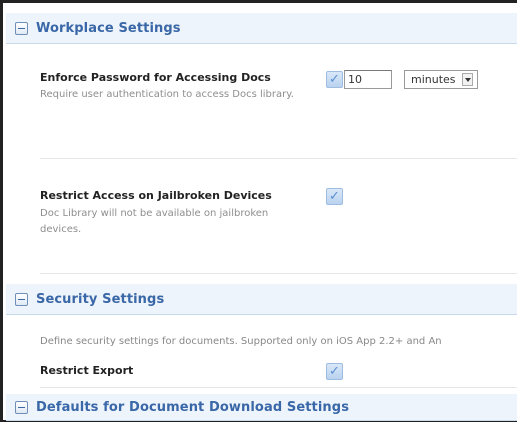 The height and width of the screenshot is (422, 517). I want to click on enforce-password-checkbox: ✓, so click(334, 79).